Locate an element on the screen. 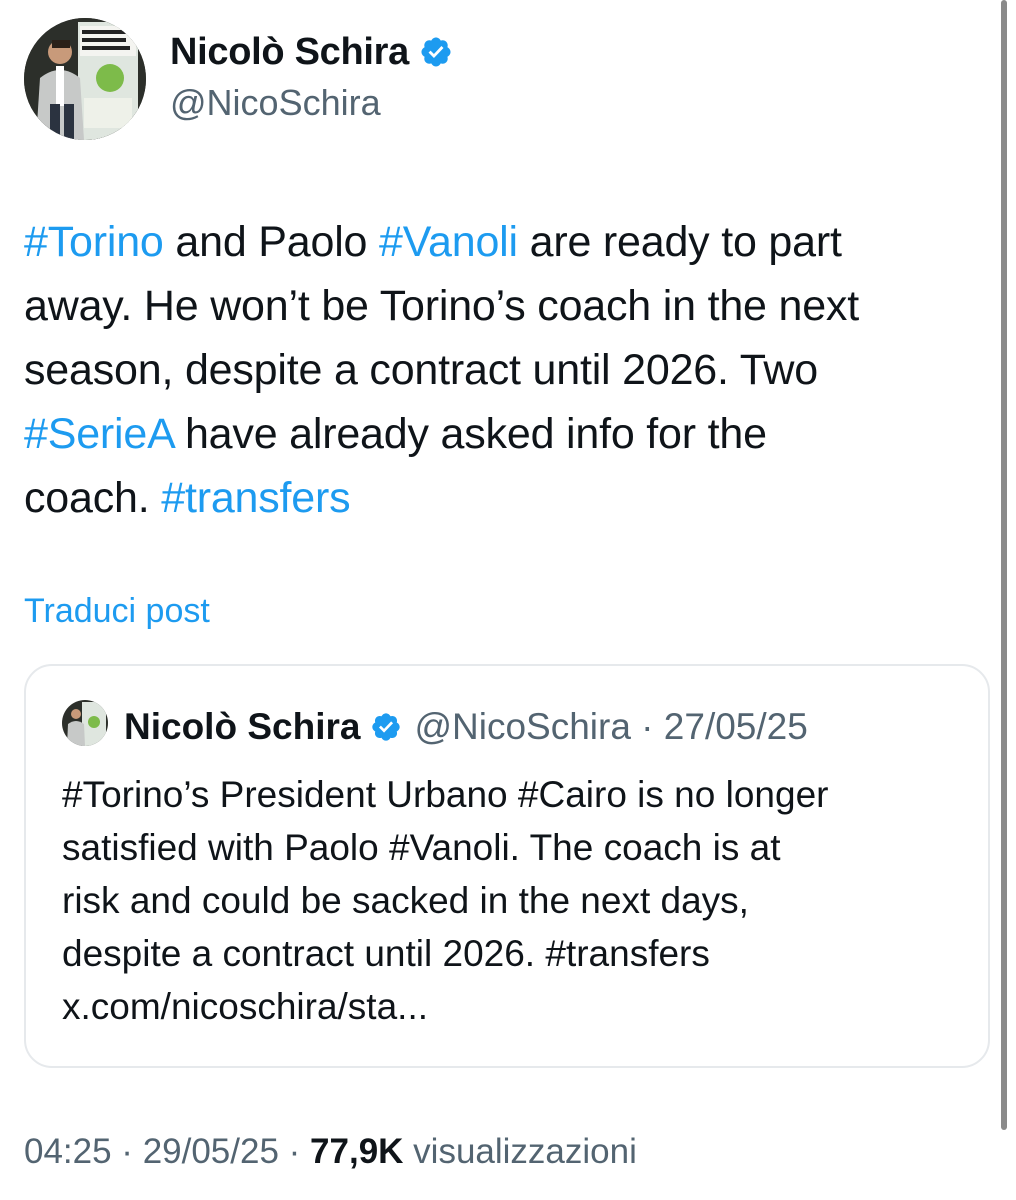  tweet-text-segment: coach. is located at coordinates (93, 498).